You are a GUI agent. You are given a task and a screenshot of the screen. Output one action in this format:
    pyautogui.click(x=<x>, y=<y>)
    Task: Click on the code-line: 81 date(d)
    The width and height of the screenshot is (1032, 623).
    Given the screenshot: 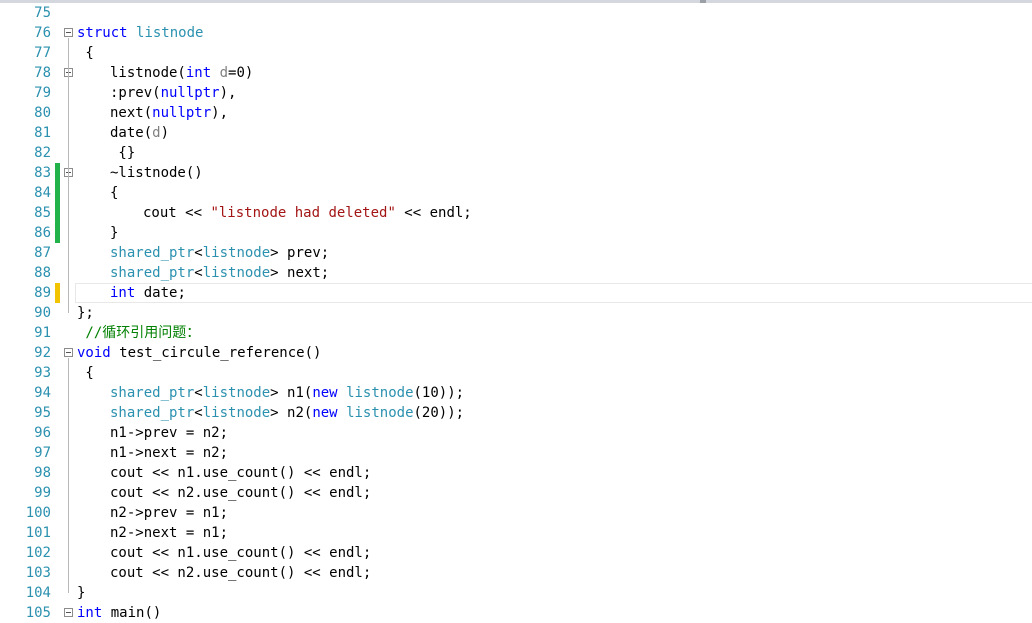 What is the action you would take?
    pyautogui.click(x=516, y=133)
    